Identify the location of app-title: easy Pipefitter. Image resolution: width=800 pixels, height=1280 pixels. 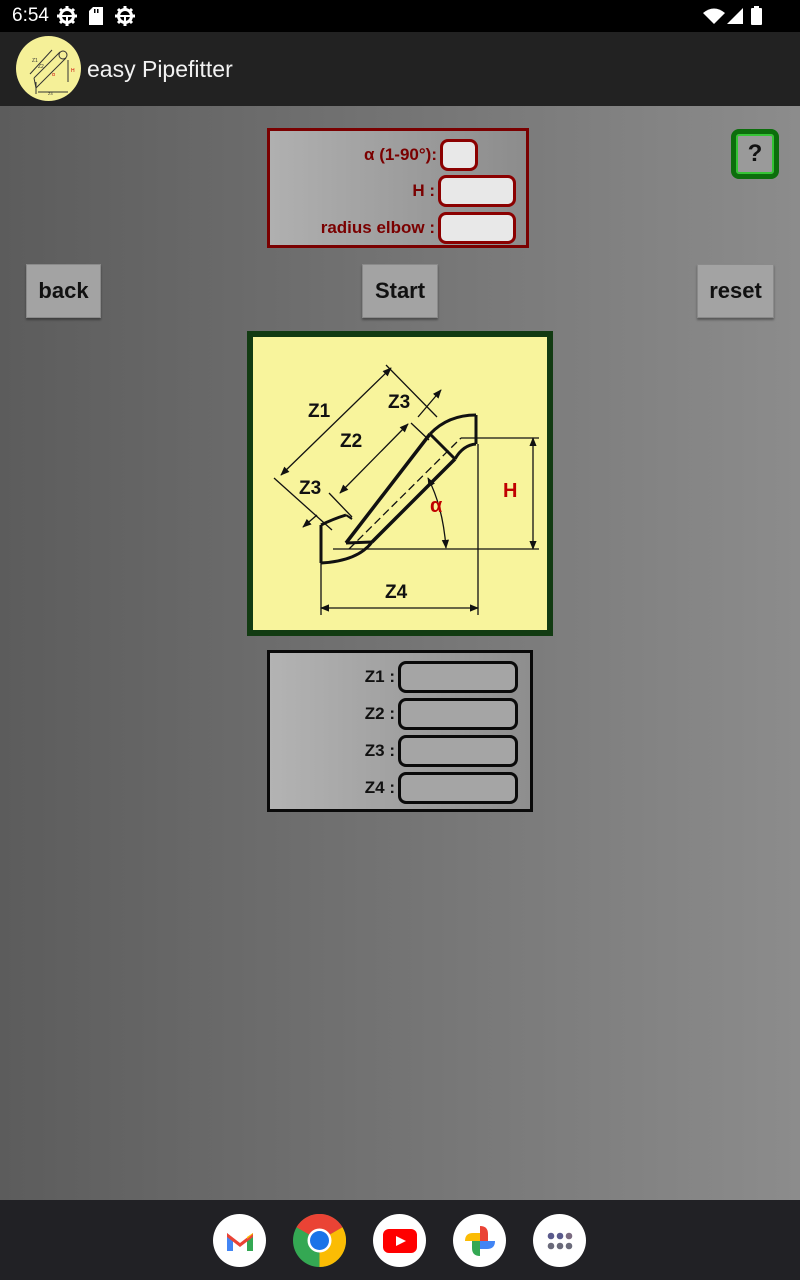
(160, 69).